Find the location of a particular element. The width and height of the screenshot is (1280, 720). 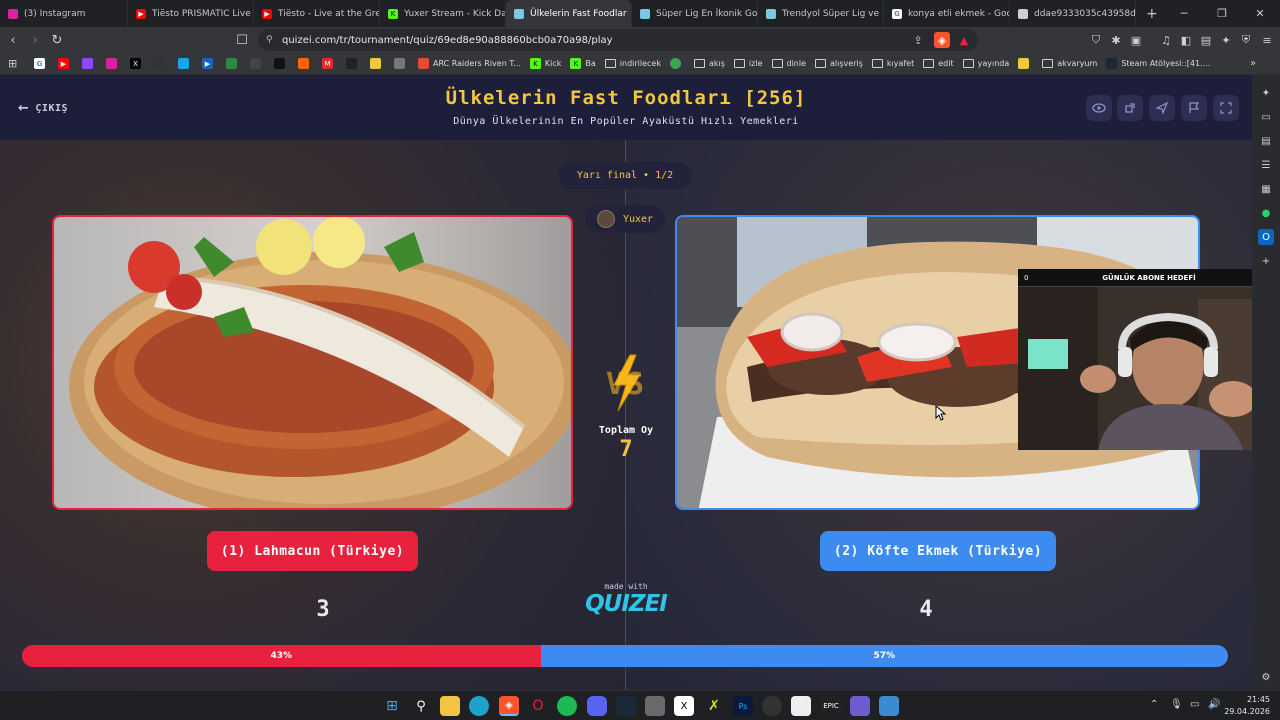

tab-document: ddae9333035c43958dcdd is located at coordinates (1073, 13).